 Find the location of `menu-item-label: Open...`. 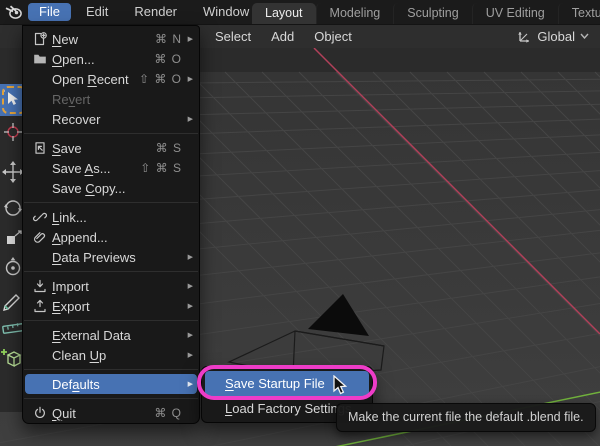

menu-item-label: Open... is located at coordinates (73, 59).